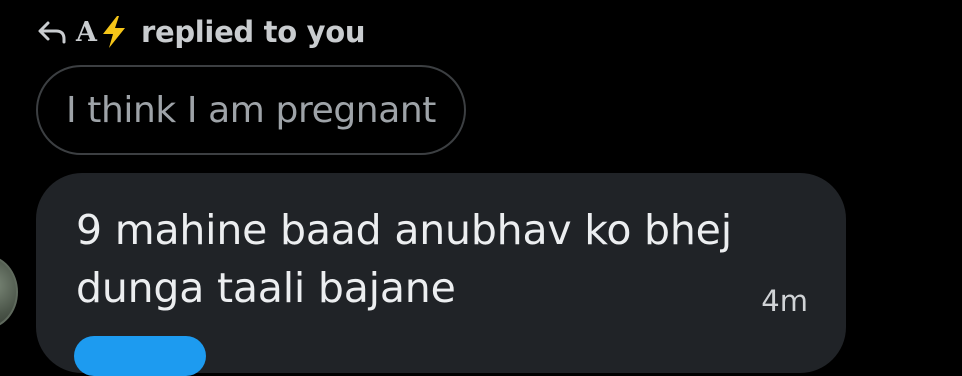 The height and width of the screenshot is (376, 962). I want to click on message-timestamp: 4m, so click(784, 301).